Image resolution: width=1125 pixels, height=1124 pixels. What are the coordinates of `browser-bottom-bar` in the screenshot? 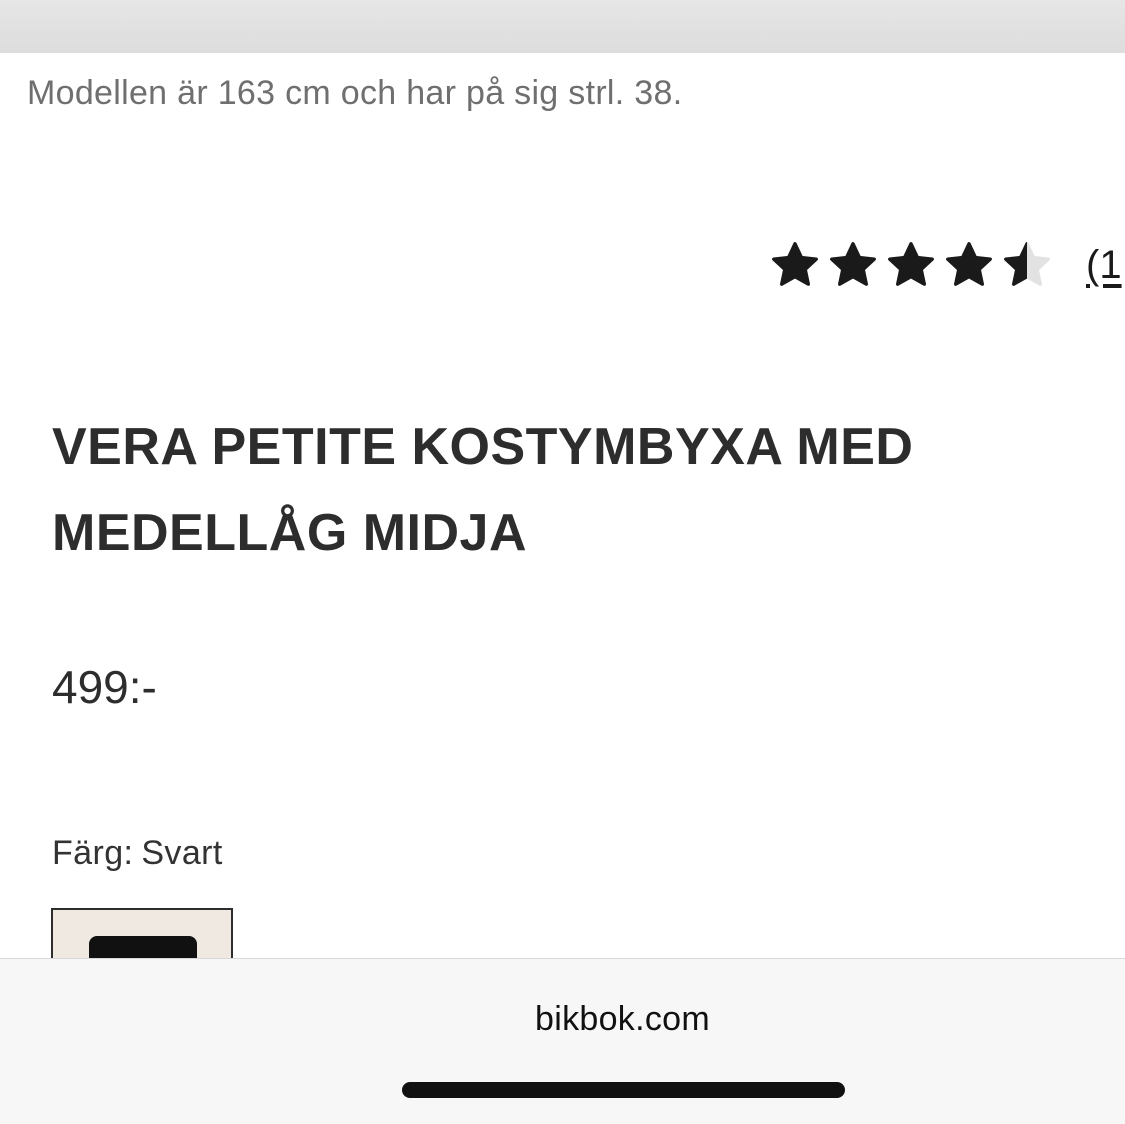 It's located at (562, 1041).